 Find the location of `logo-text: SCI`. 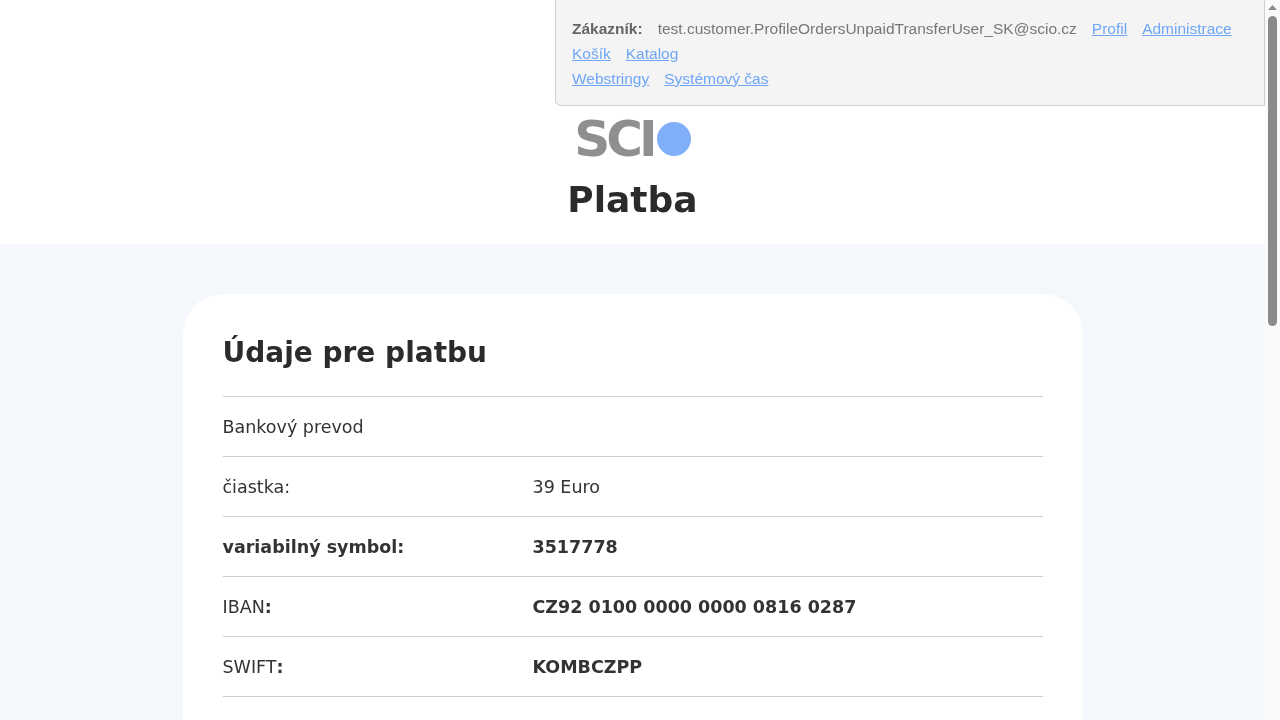

logo-text: SCI is located at coordinates (614, 139).